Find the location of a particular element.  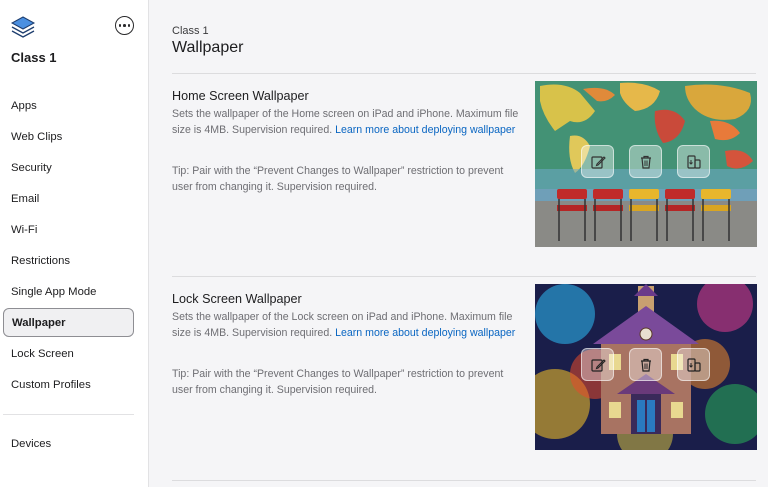

sidebar-item-single-app-mode: Single App Mode is located at coordinates (68, 291).